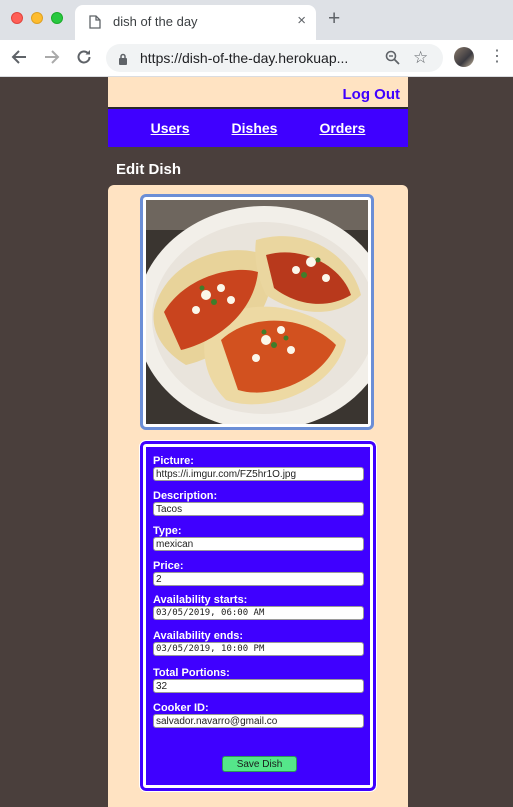 This screenshot has width=513, height=807. Describe the element at coordinates (17, 18) in the screenshot. I see `window-close-button` at that location.